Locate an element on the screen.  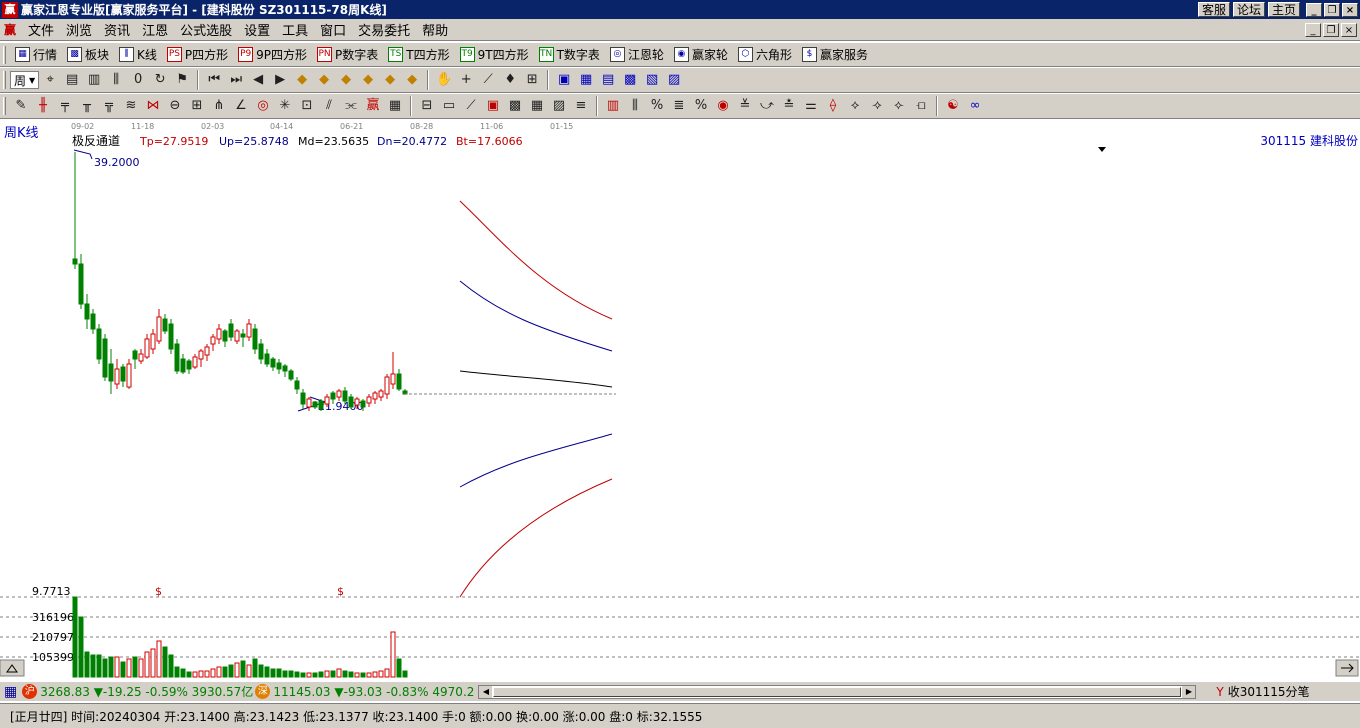
fib4-icon: ≛ is located at coordinates (789, 106).